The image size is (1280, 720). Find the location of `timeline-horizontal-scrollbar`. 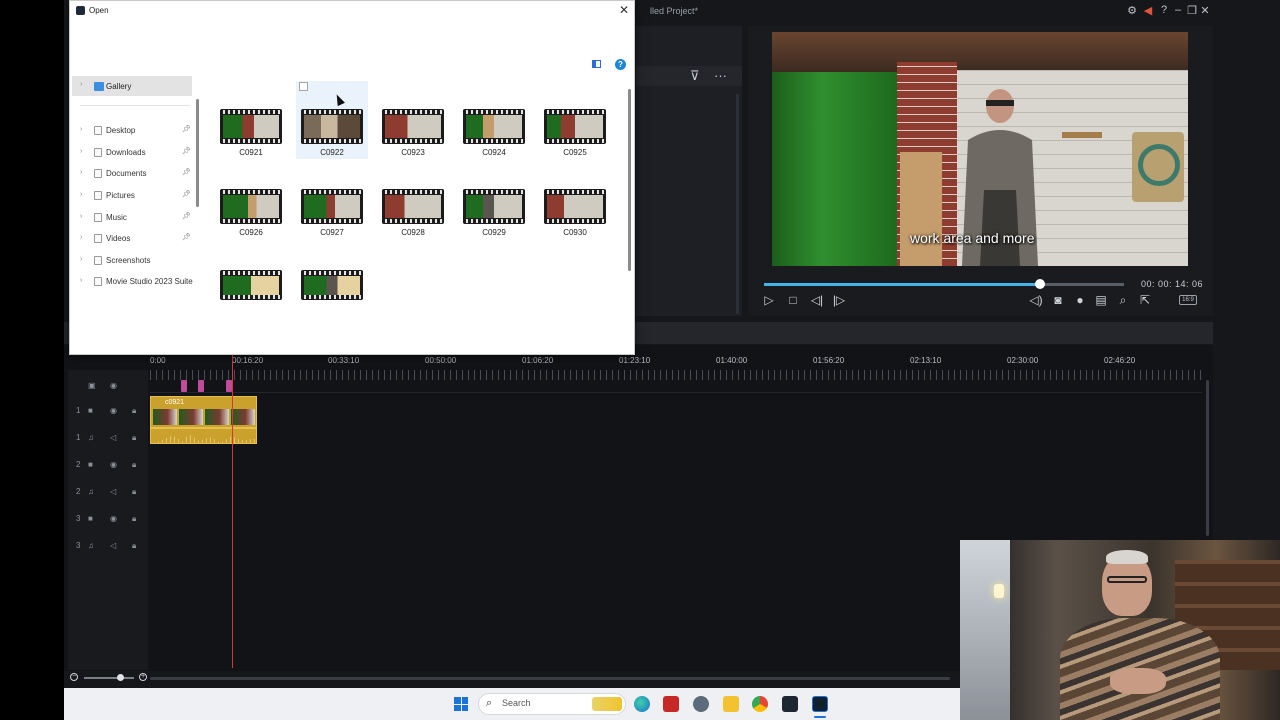

timeline-horizontal-scrollbar is located at coordinates (550, 678).